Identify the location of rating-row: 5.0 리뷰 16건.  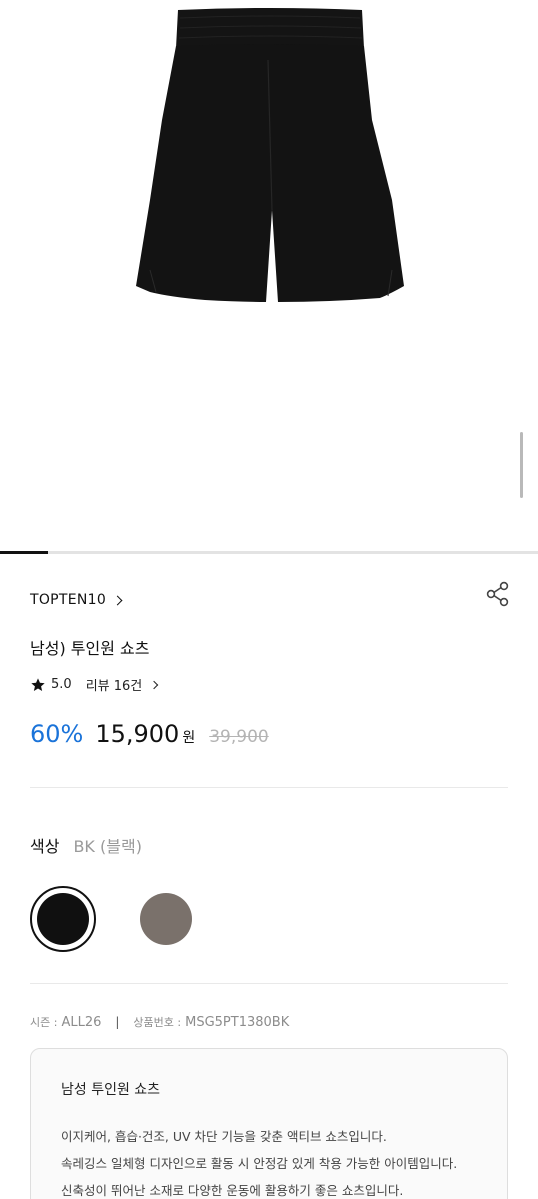
(94, 684).